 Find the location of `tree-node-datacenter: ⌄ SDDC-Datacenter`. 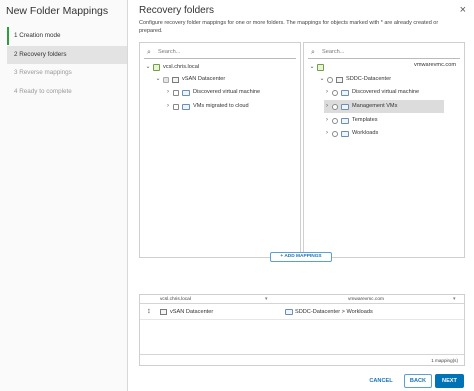

tree-node-datacenter: ⌄ SDDC-Datacenter is located at coordinates (355, 79).